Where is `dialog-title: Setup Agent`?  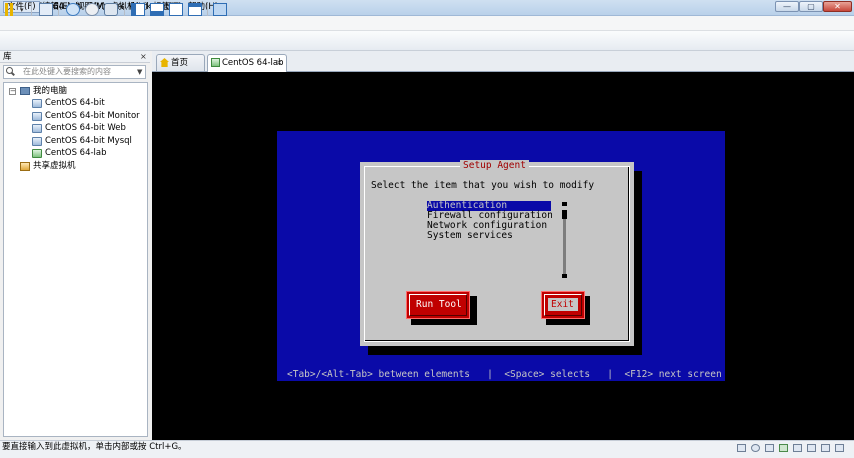
dialog-title: Setup Agent is located at coordinates (494, 165).